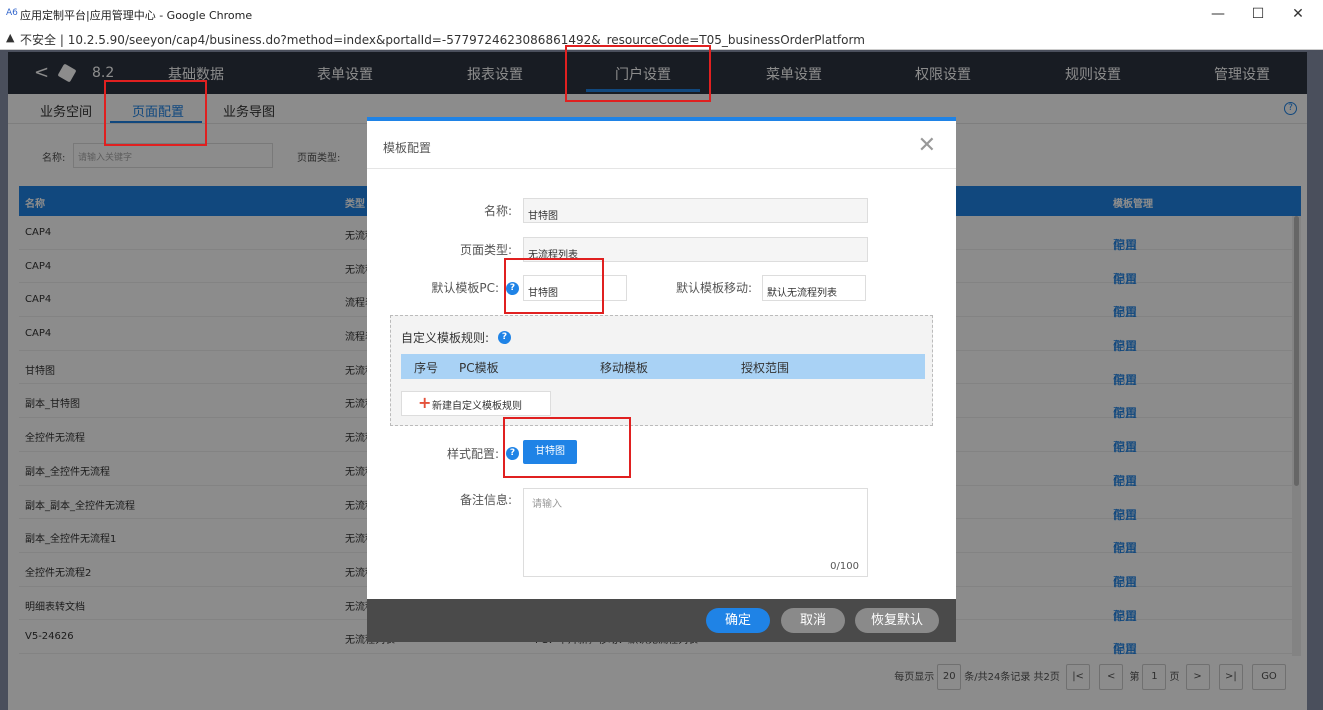 The height and width of the screenshot is (710, 1323). I want to click on plus-icon: +, so click(425, 402).